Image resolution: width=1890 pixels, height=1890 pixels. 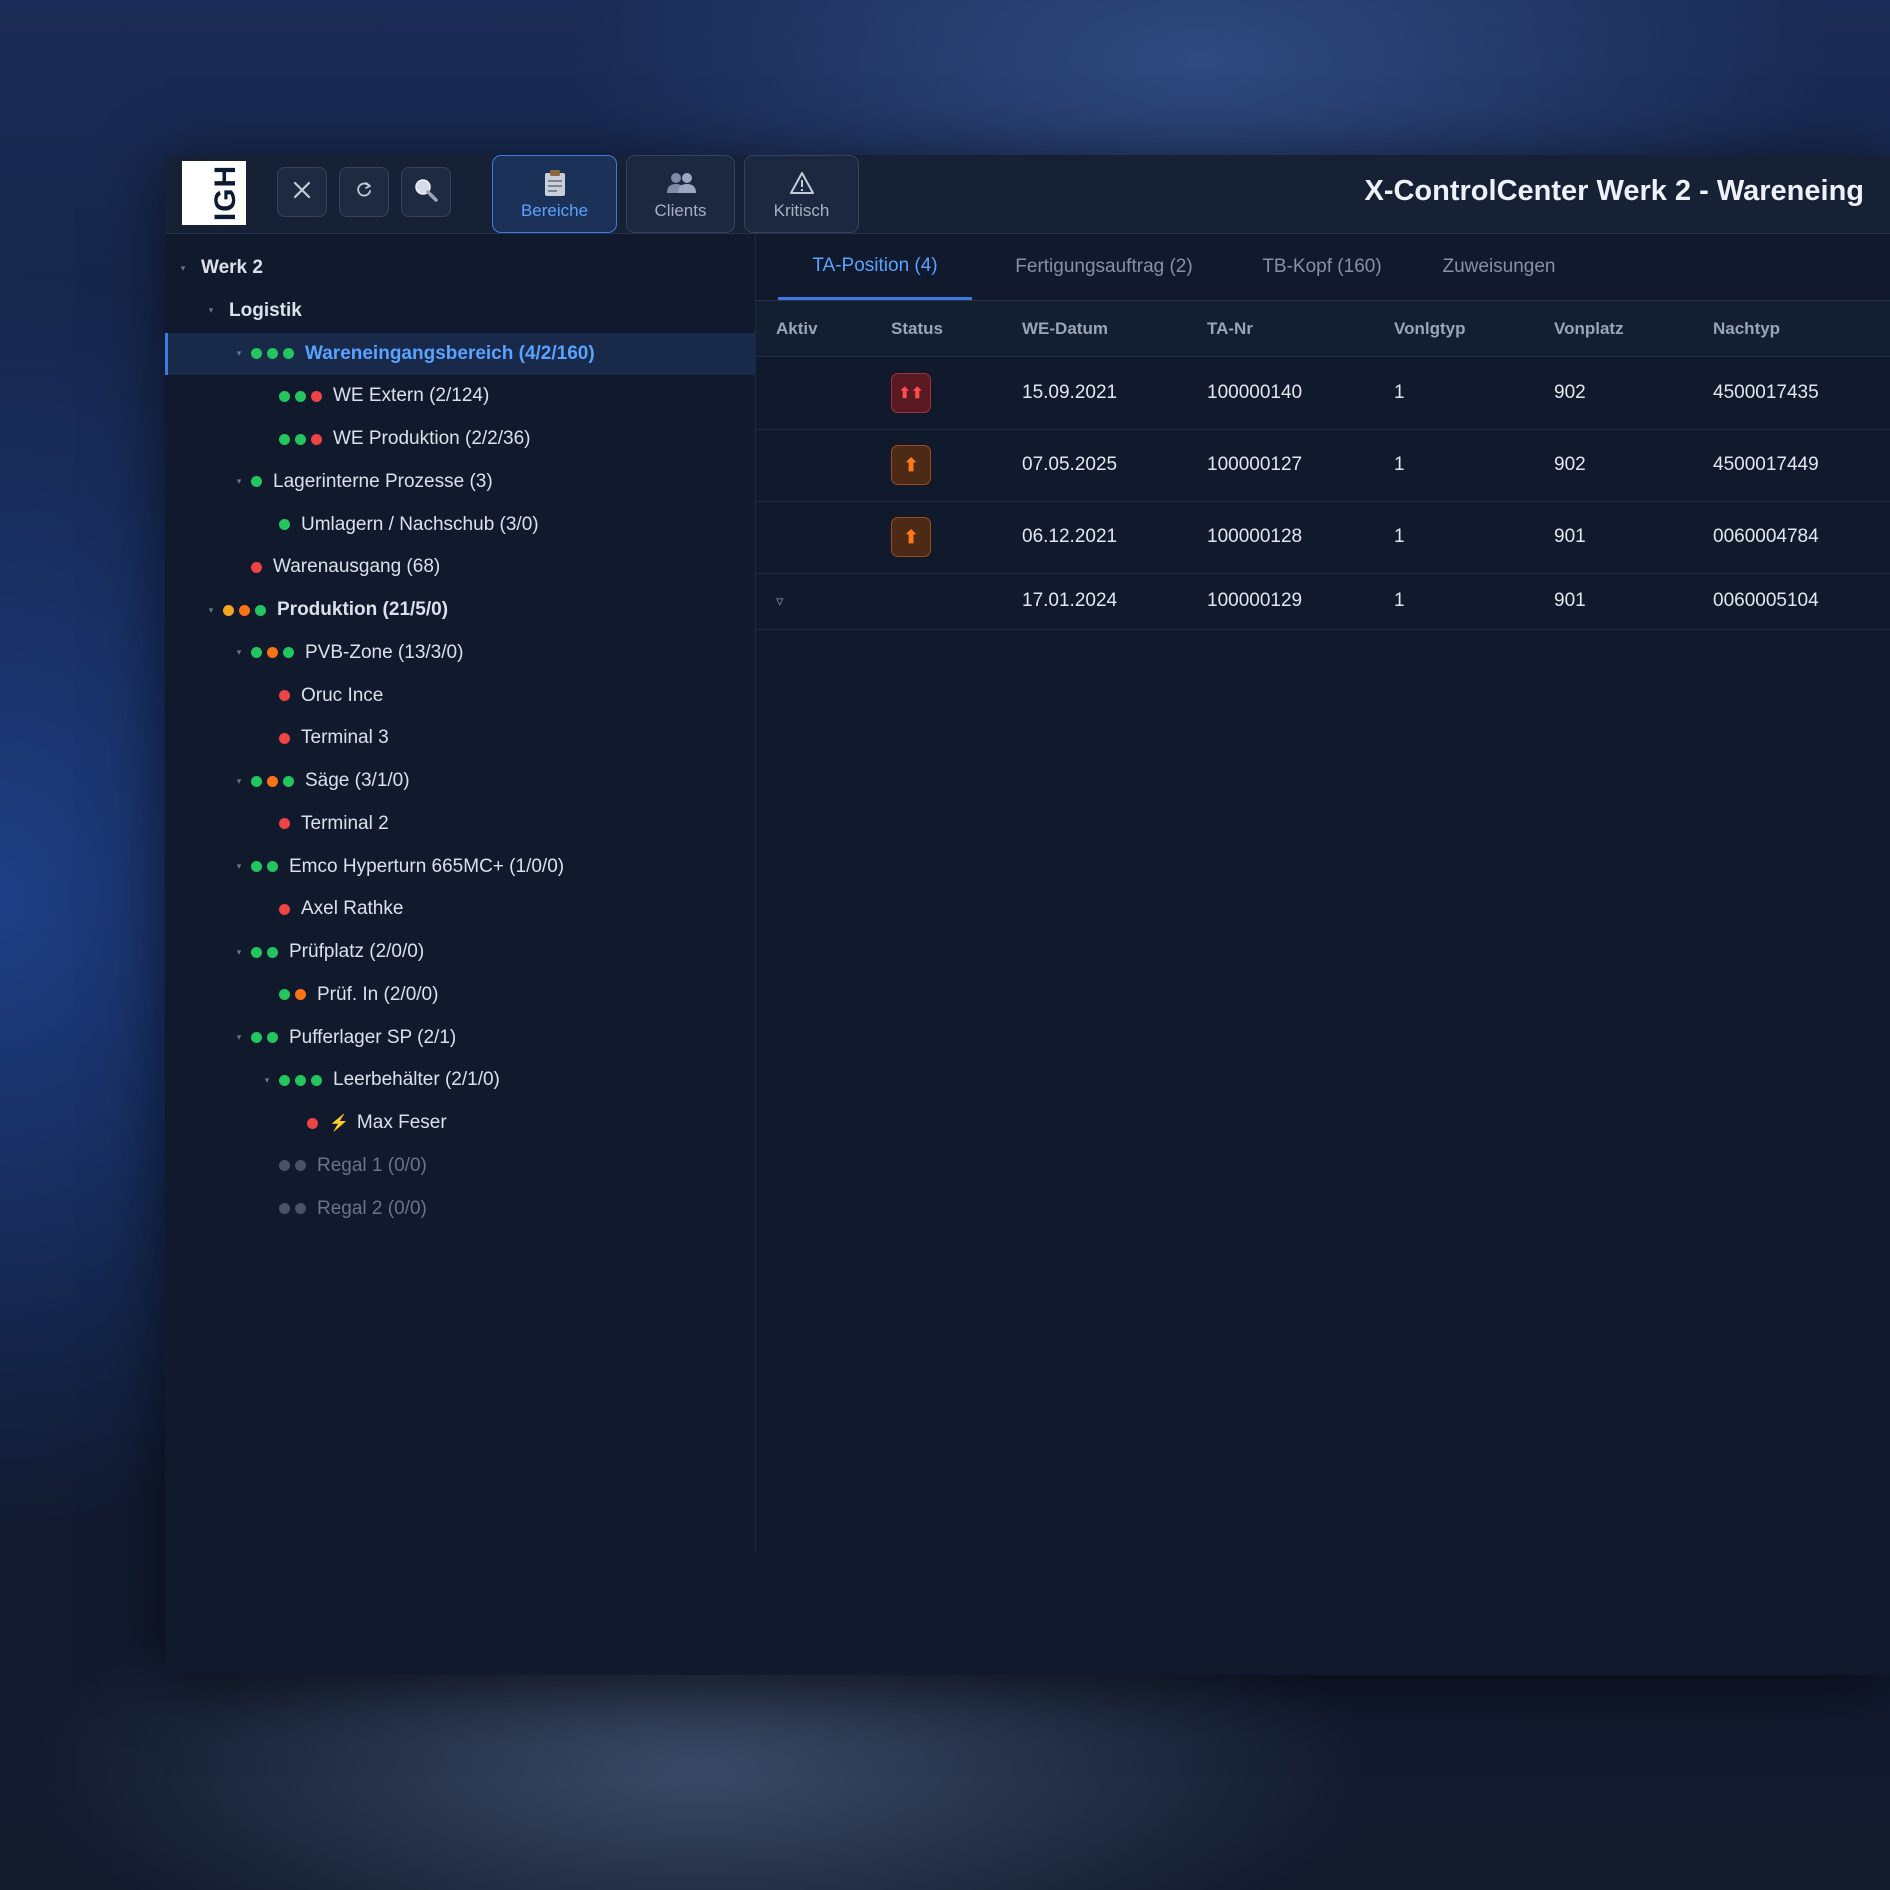 What do you see at coordinates (1070, 536) in the screenshot?
I see `cell-we-datum: 06.12.2021` at bounding box center [1070, 536].